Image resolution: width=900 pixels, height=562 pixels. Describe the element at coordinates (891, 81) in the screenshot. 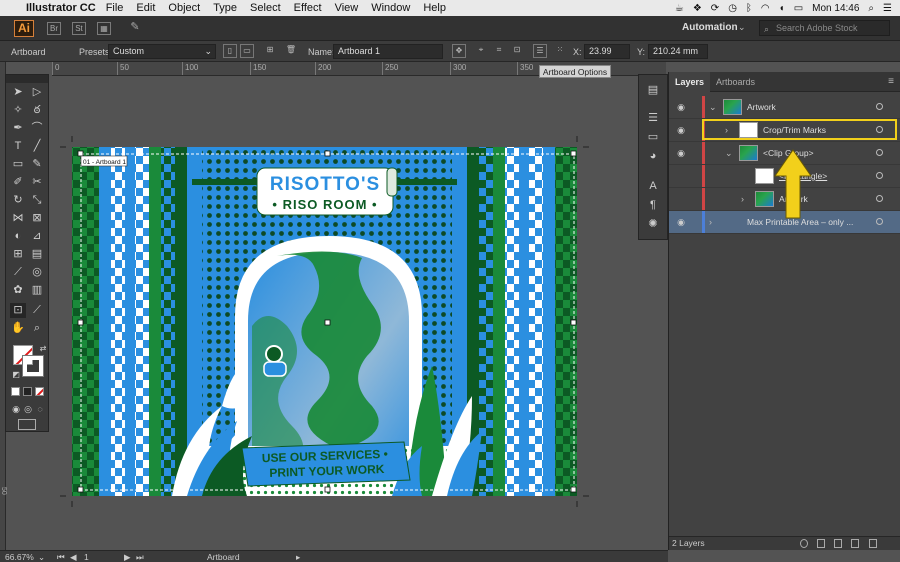

I see `panel-menu-icon: ≡` at that location.